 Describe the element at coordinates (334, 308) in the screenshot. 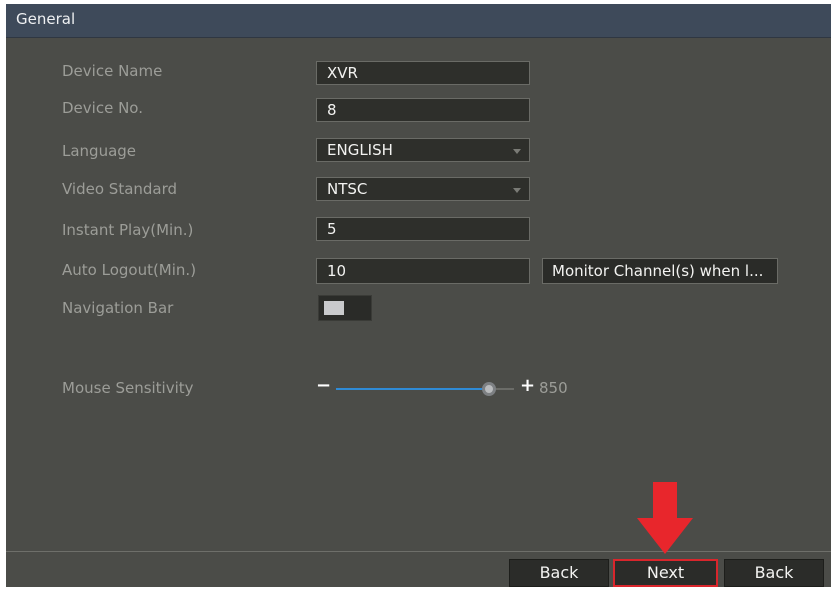

I see `toggle-knob` at that location.